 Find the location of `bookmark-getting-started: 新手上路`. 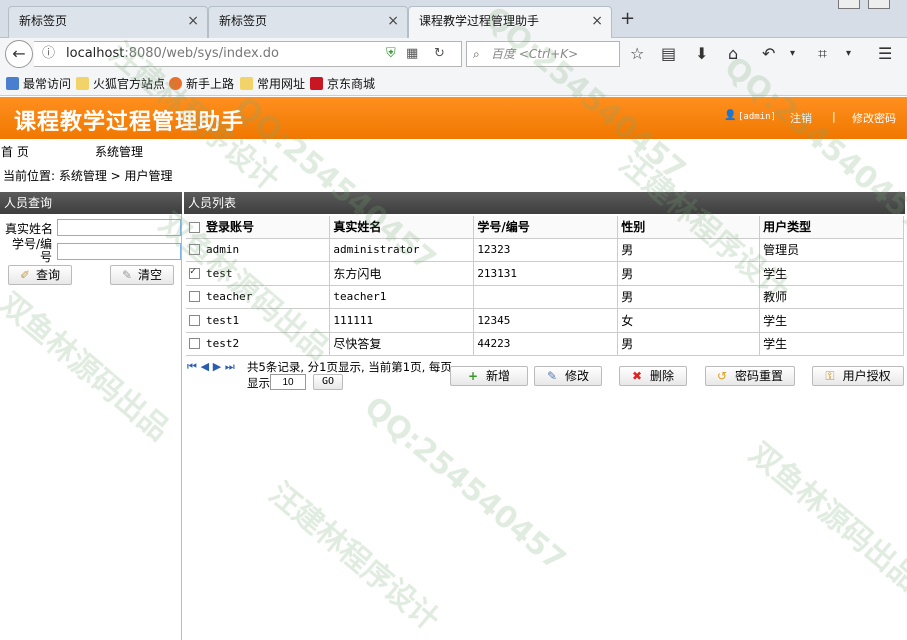

bookmark-getting-started: 新手上路 is located at coordinates (201, 83).